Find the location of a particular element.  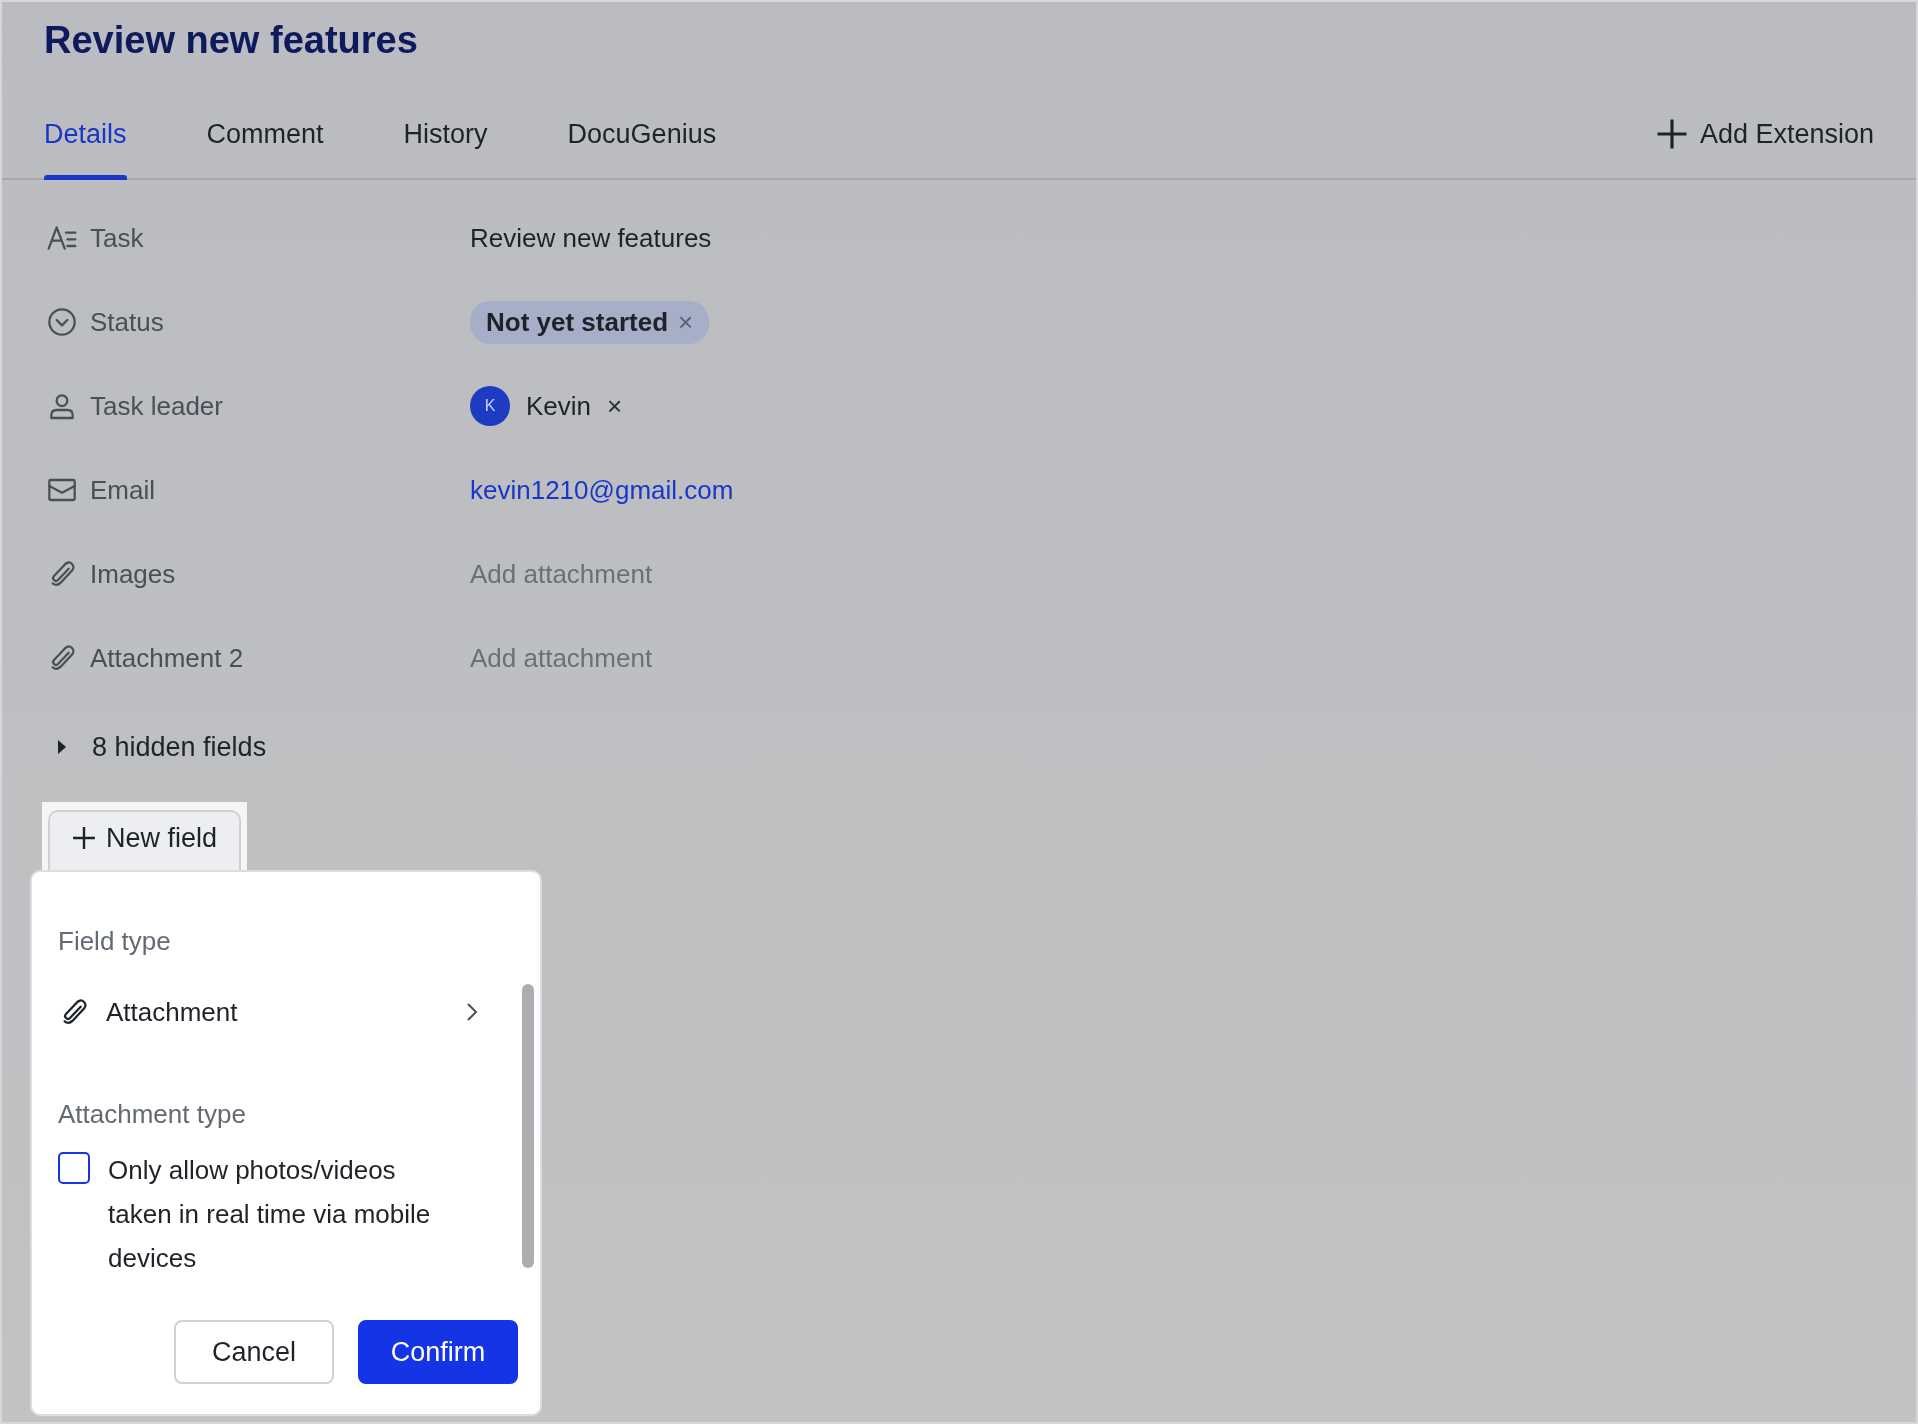

tab: Details is located at coordinates (85, 146).